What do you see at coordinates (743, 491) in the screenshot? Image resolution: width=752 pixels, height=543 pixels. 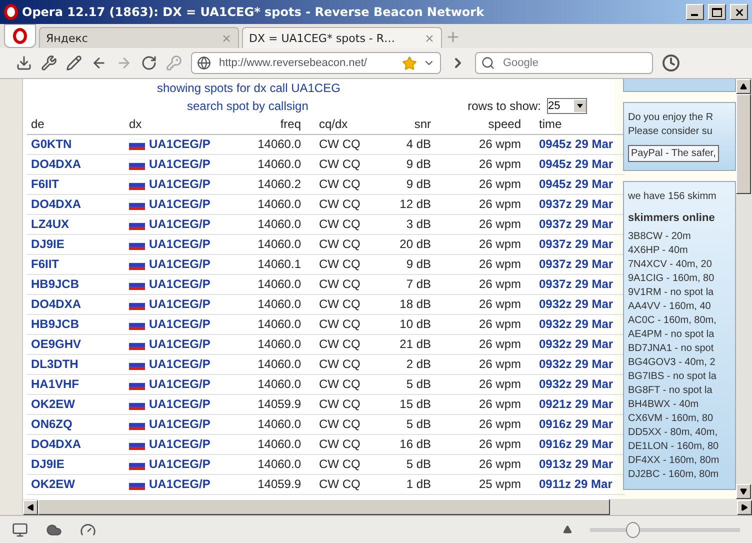 I see `scroll-down-icon` at bounding box center [743, 491].